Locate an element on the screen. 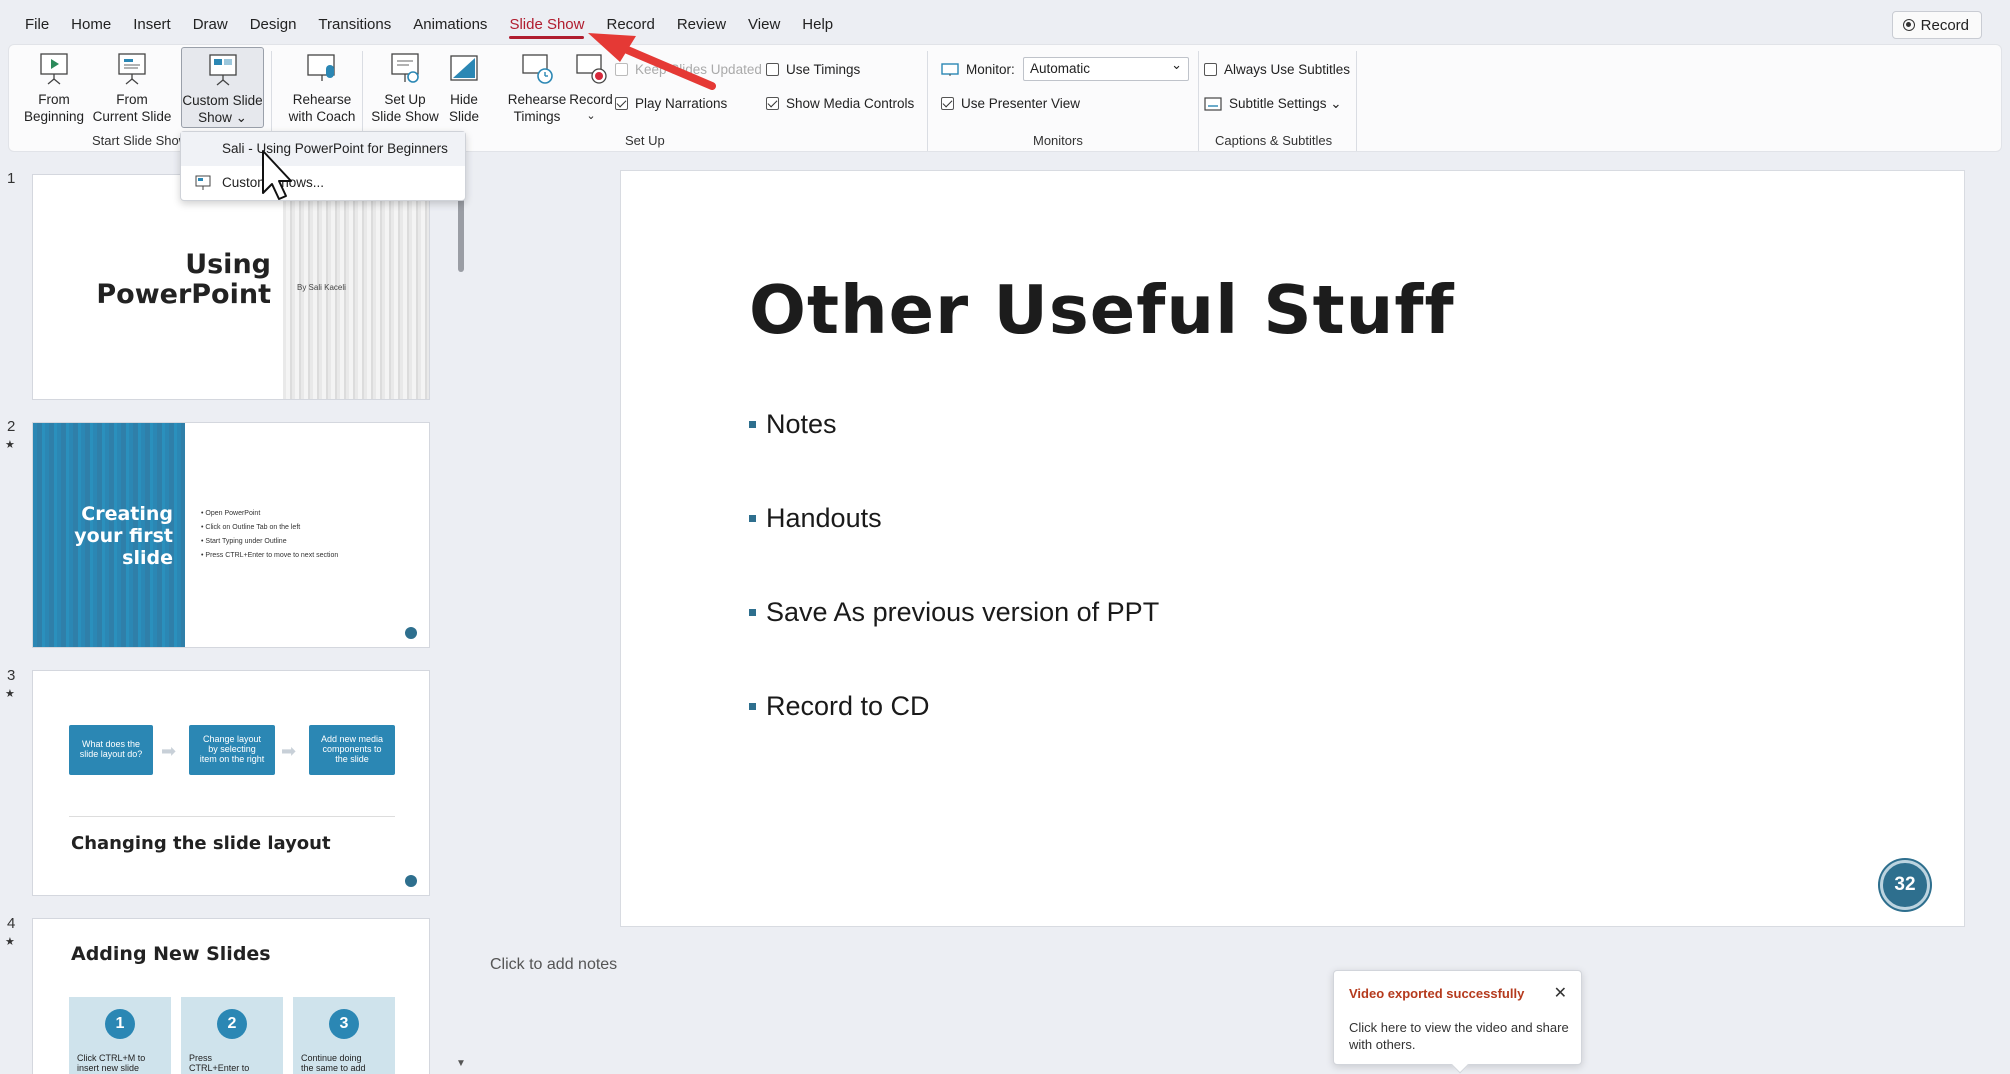 This screenshot has height=1074, width=2010. group-label-monitors: Monitors is located at coordinates (1058, 140).